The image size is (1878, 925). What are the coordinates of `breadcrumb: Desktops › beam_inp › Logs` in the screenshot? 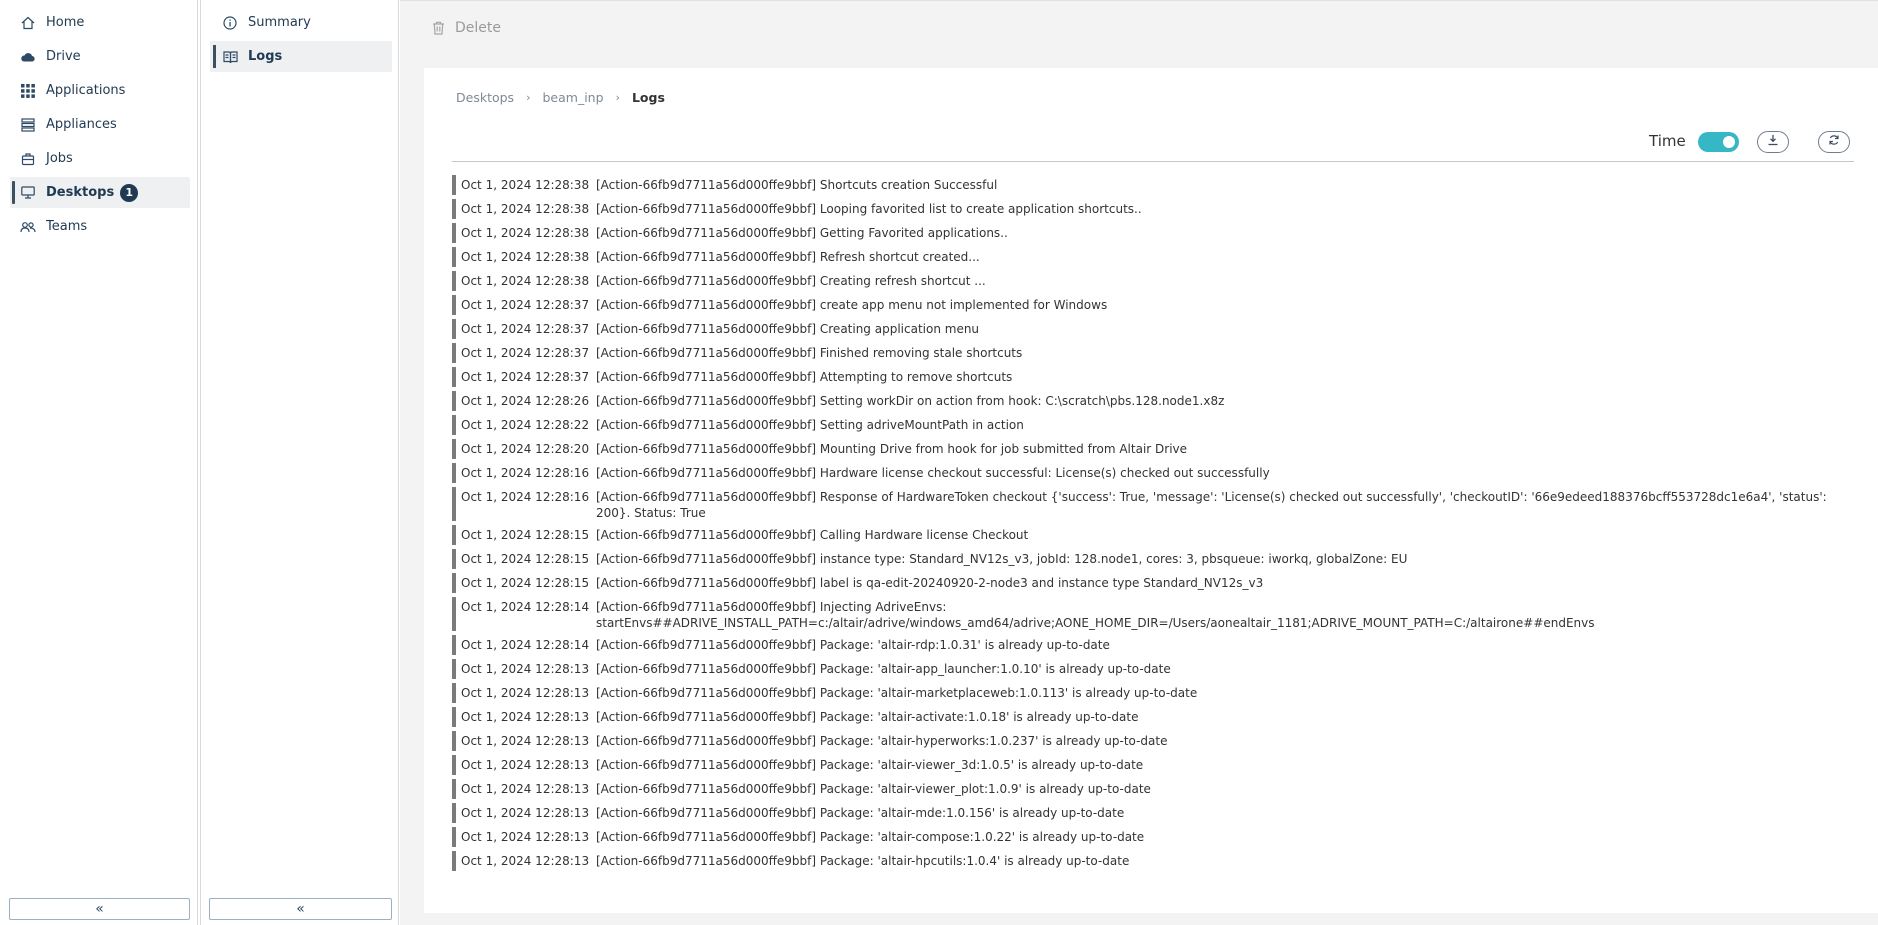 It's located at (560, 97).